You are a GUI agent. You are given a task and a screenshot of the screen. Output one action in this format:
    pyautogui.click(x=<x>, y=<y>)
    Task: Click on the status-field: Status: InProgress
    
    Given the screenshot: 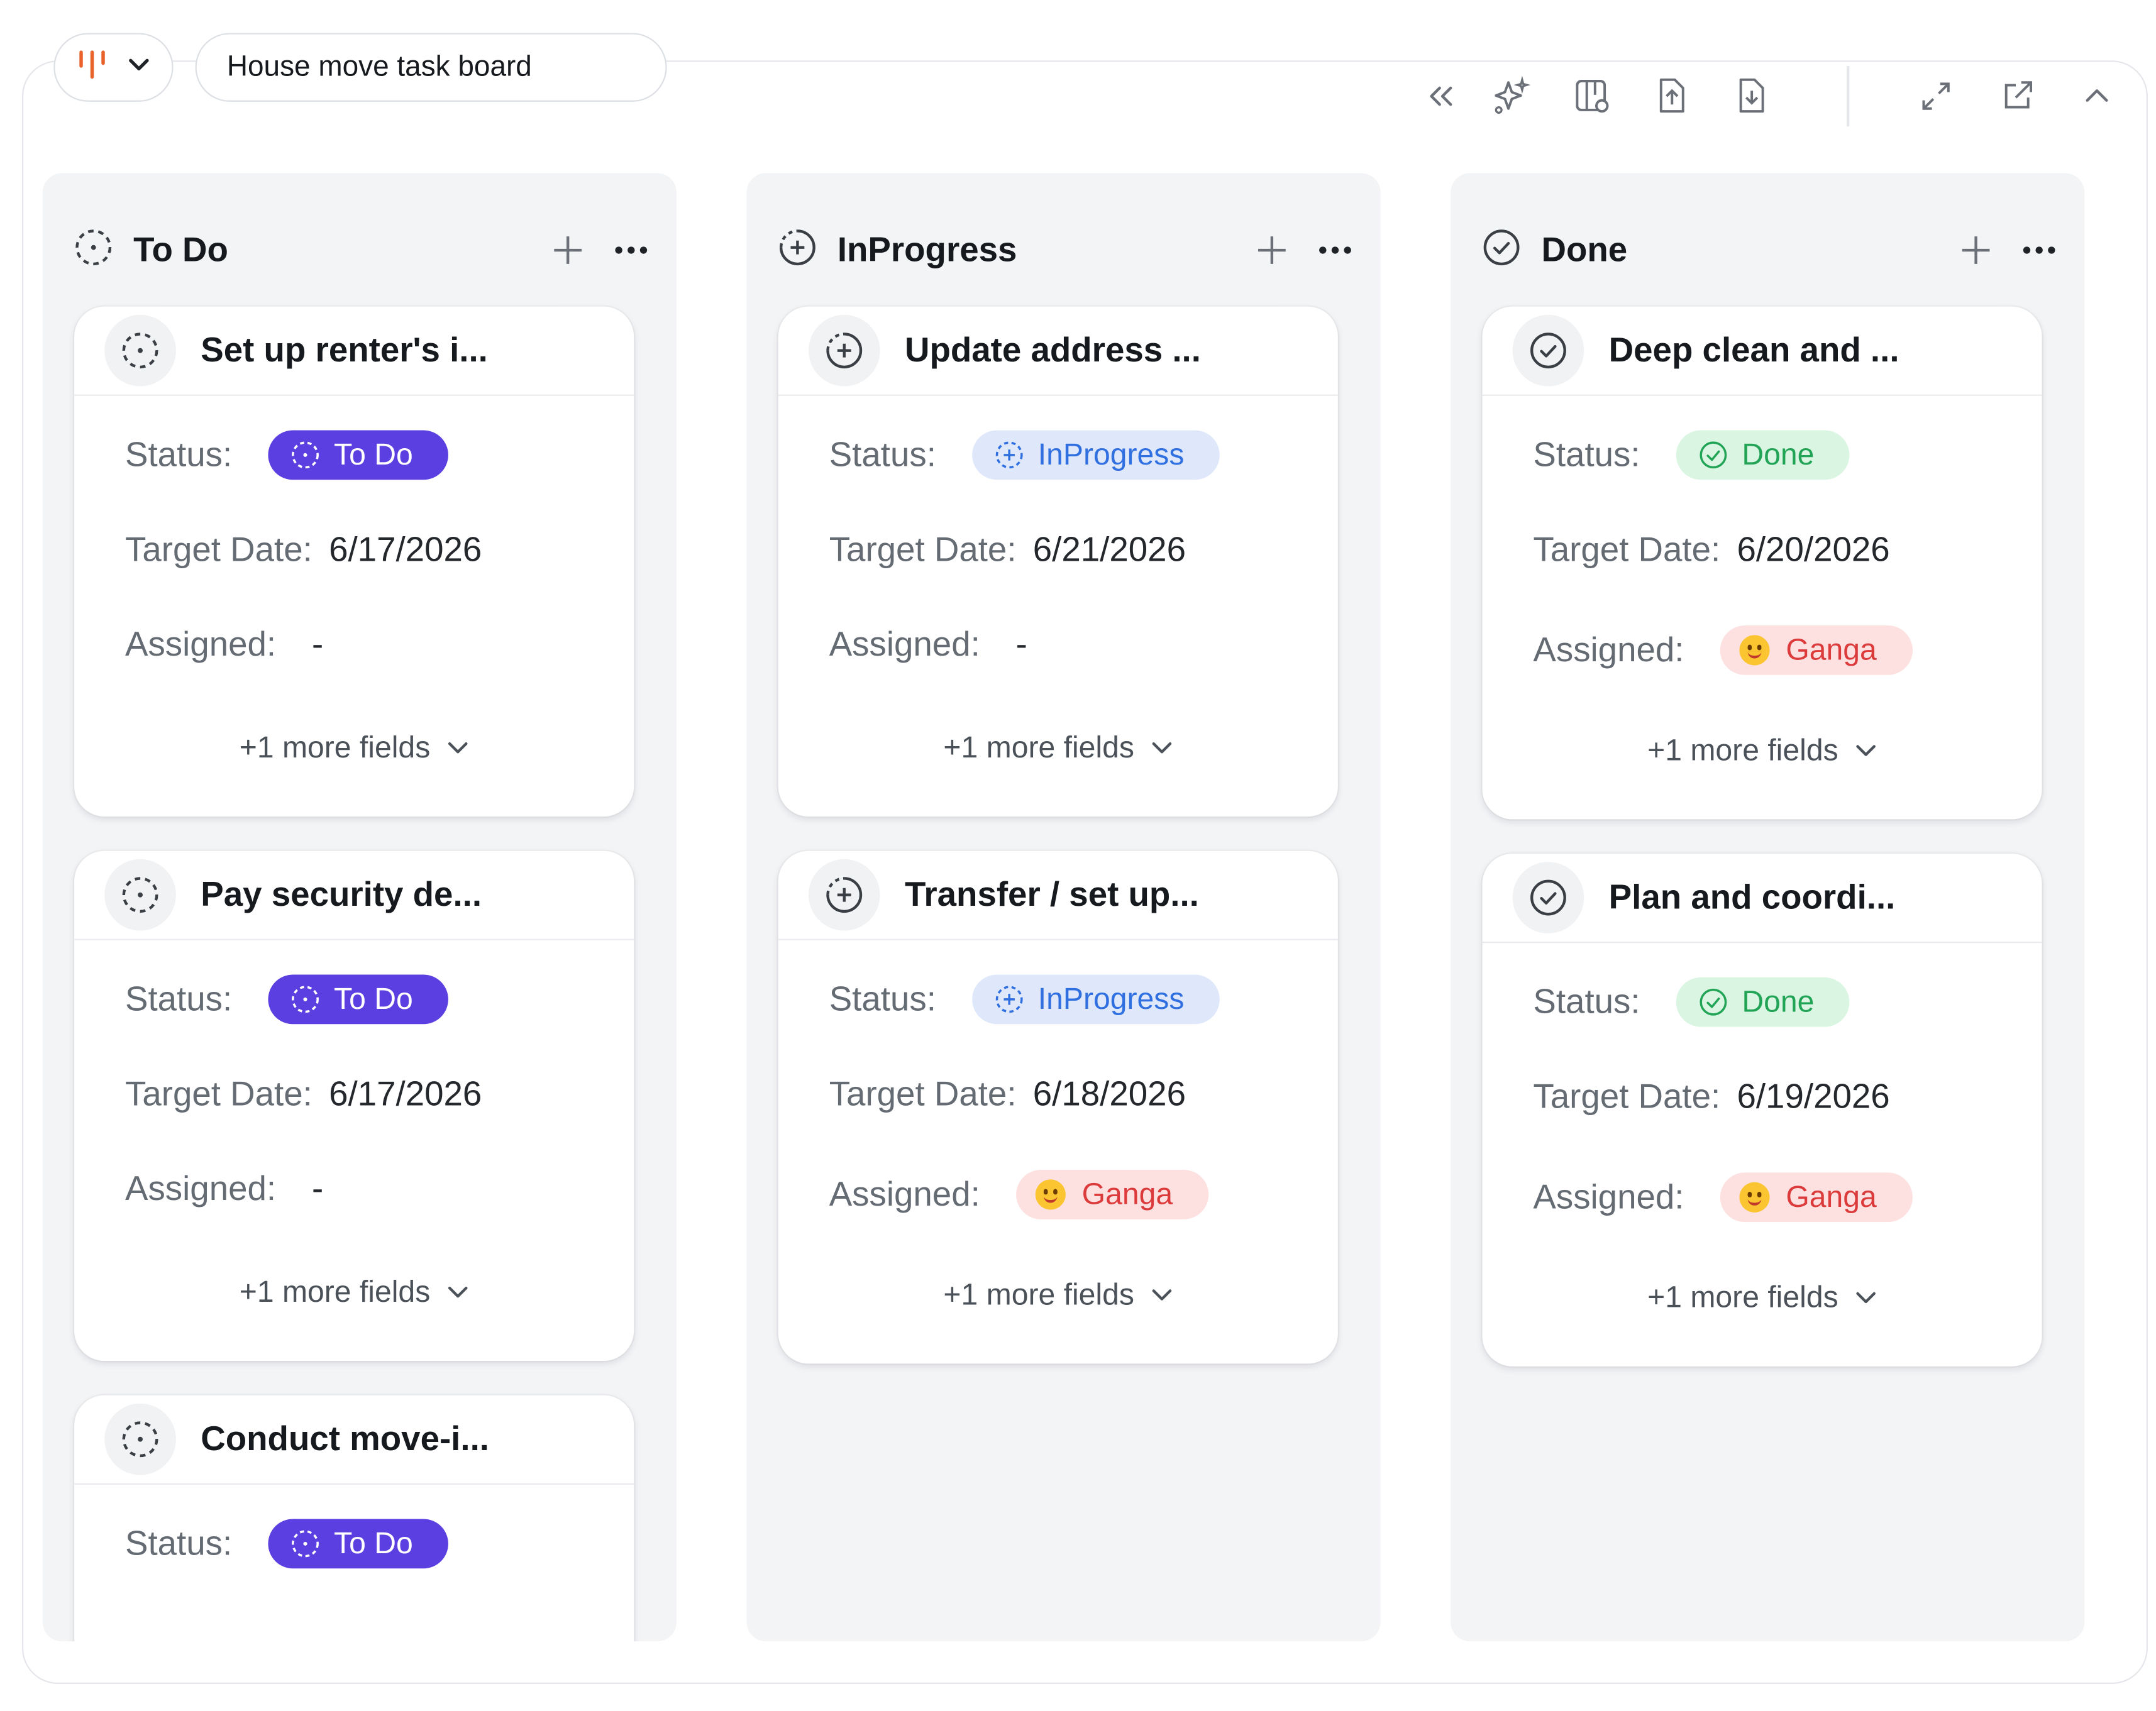 What is the action you would take?
    pyautogui.click(x=1024, y=455)
    